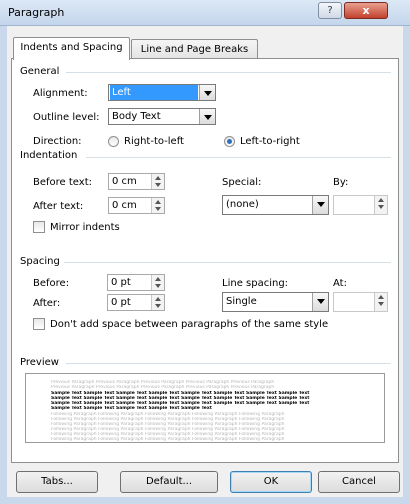  I want to click on window-frame-right, so click(406, 265).